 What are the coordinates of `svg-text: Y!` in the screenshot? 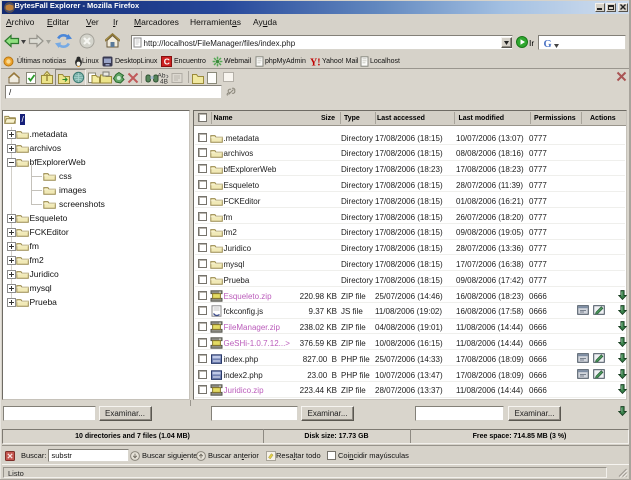 It's located at (315, 63).